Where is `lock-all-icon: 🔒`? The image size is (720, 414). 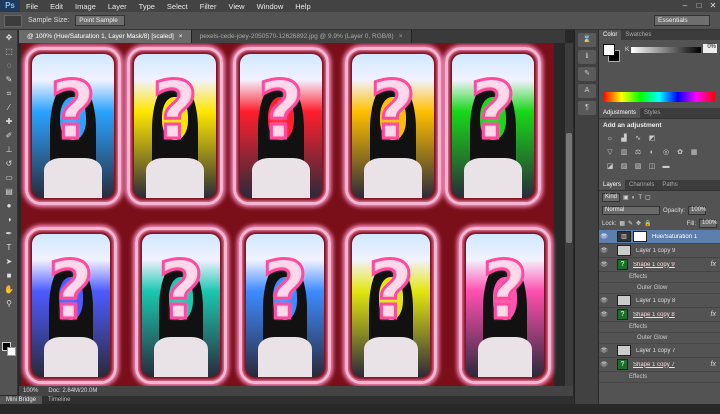 lock-all-icon: 🔒 is located at coordinates (647, 223).